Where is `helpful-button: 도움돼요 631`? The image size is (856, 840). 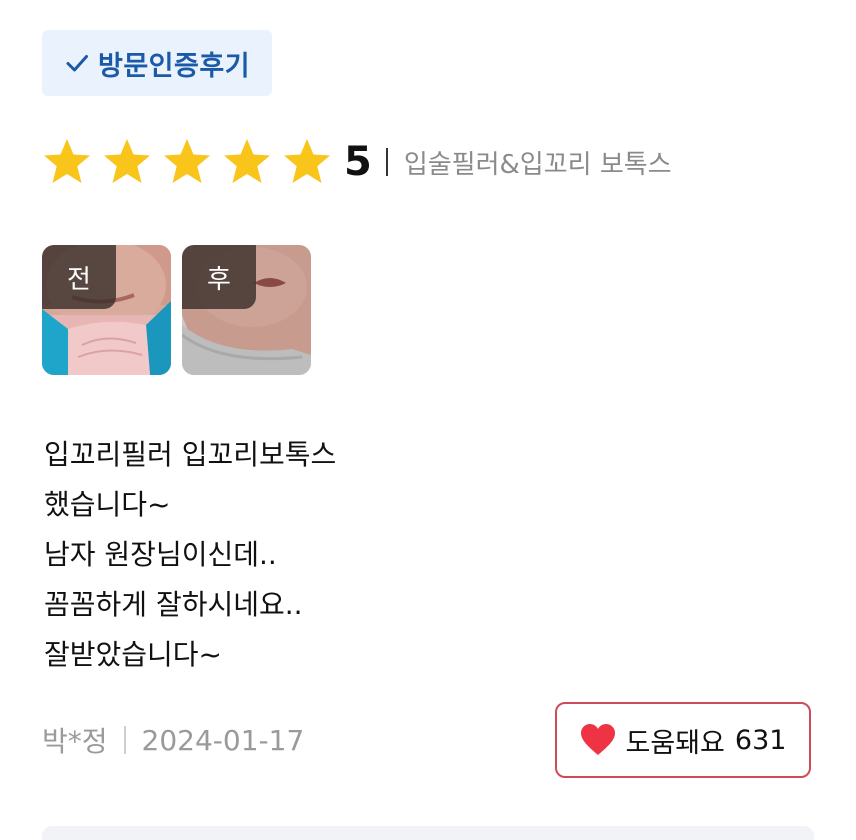
helpful-button: 도움돼요 631 is located at coordinates (683, 740).